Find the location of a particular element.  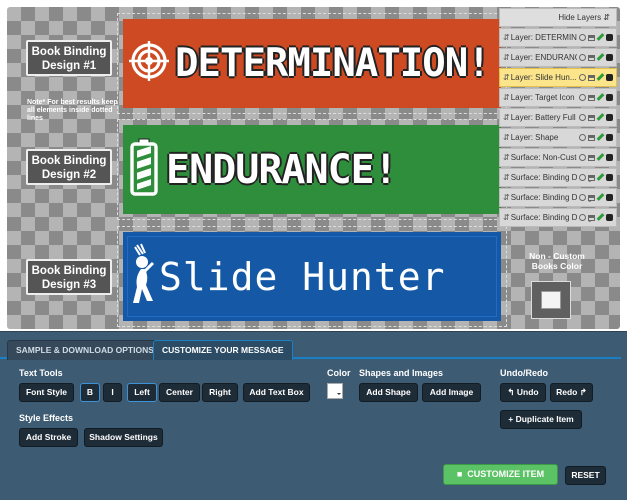

binding-design-3: Slide Hunter is located at coordinates (312, 276).